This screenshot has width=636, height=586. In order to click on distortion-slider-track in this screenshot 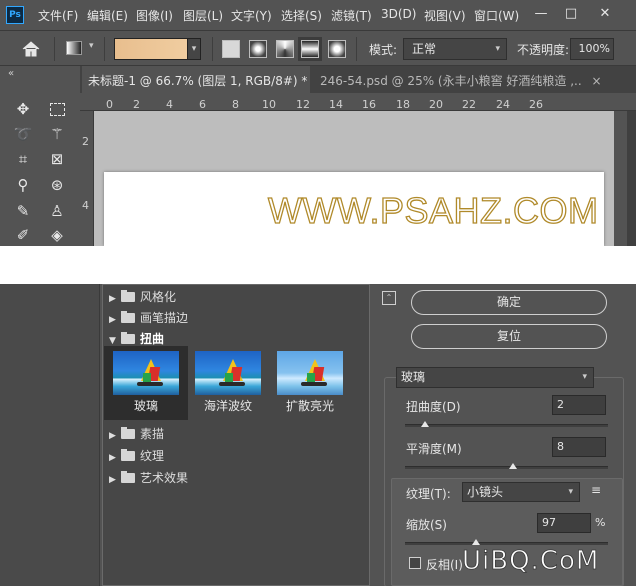, I will do `click(506, 425)`.